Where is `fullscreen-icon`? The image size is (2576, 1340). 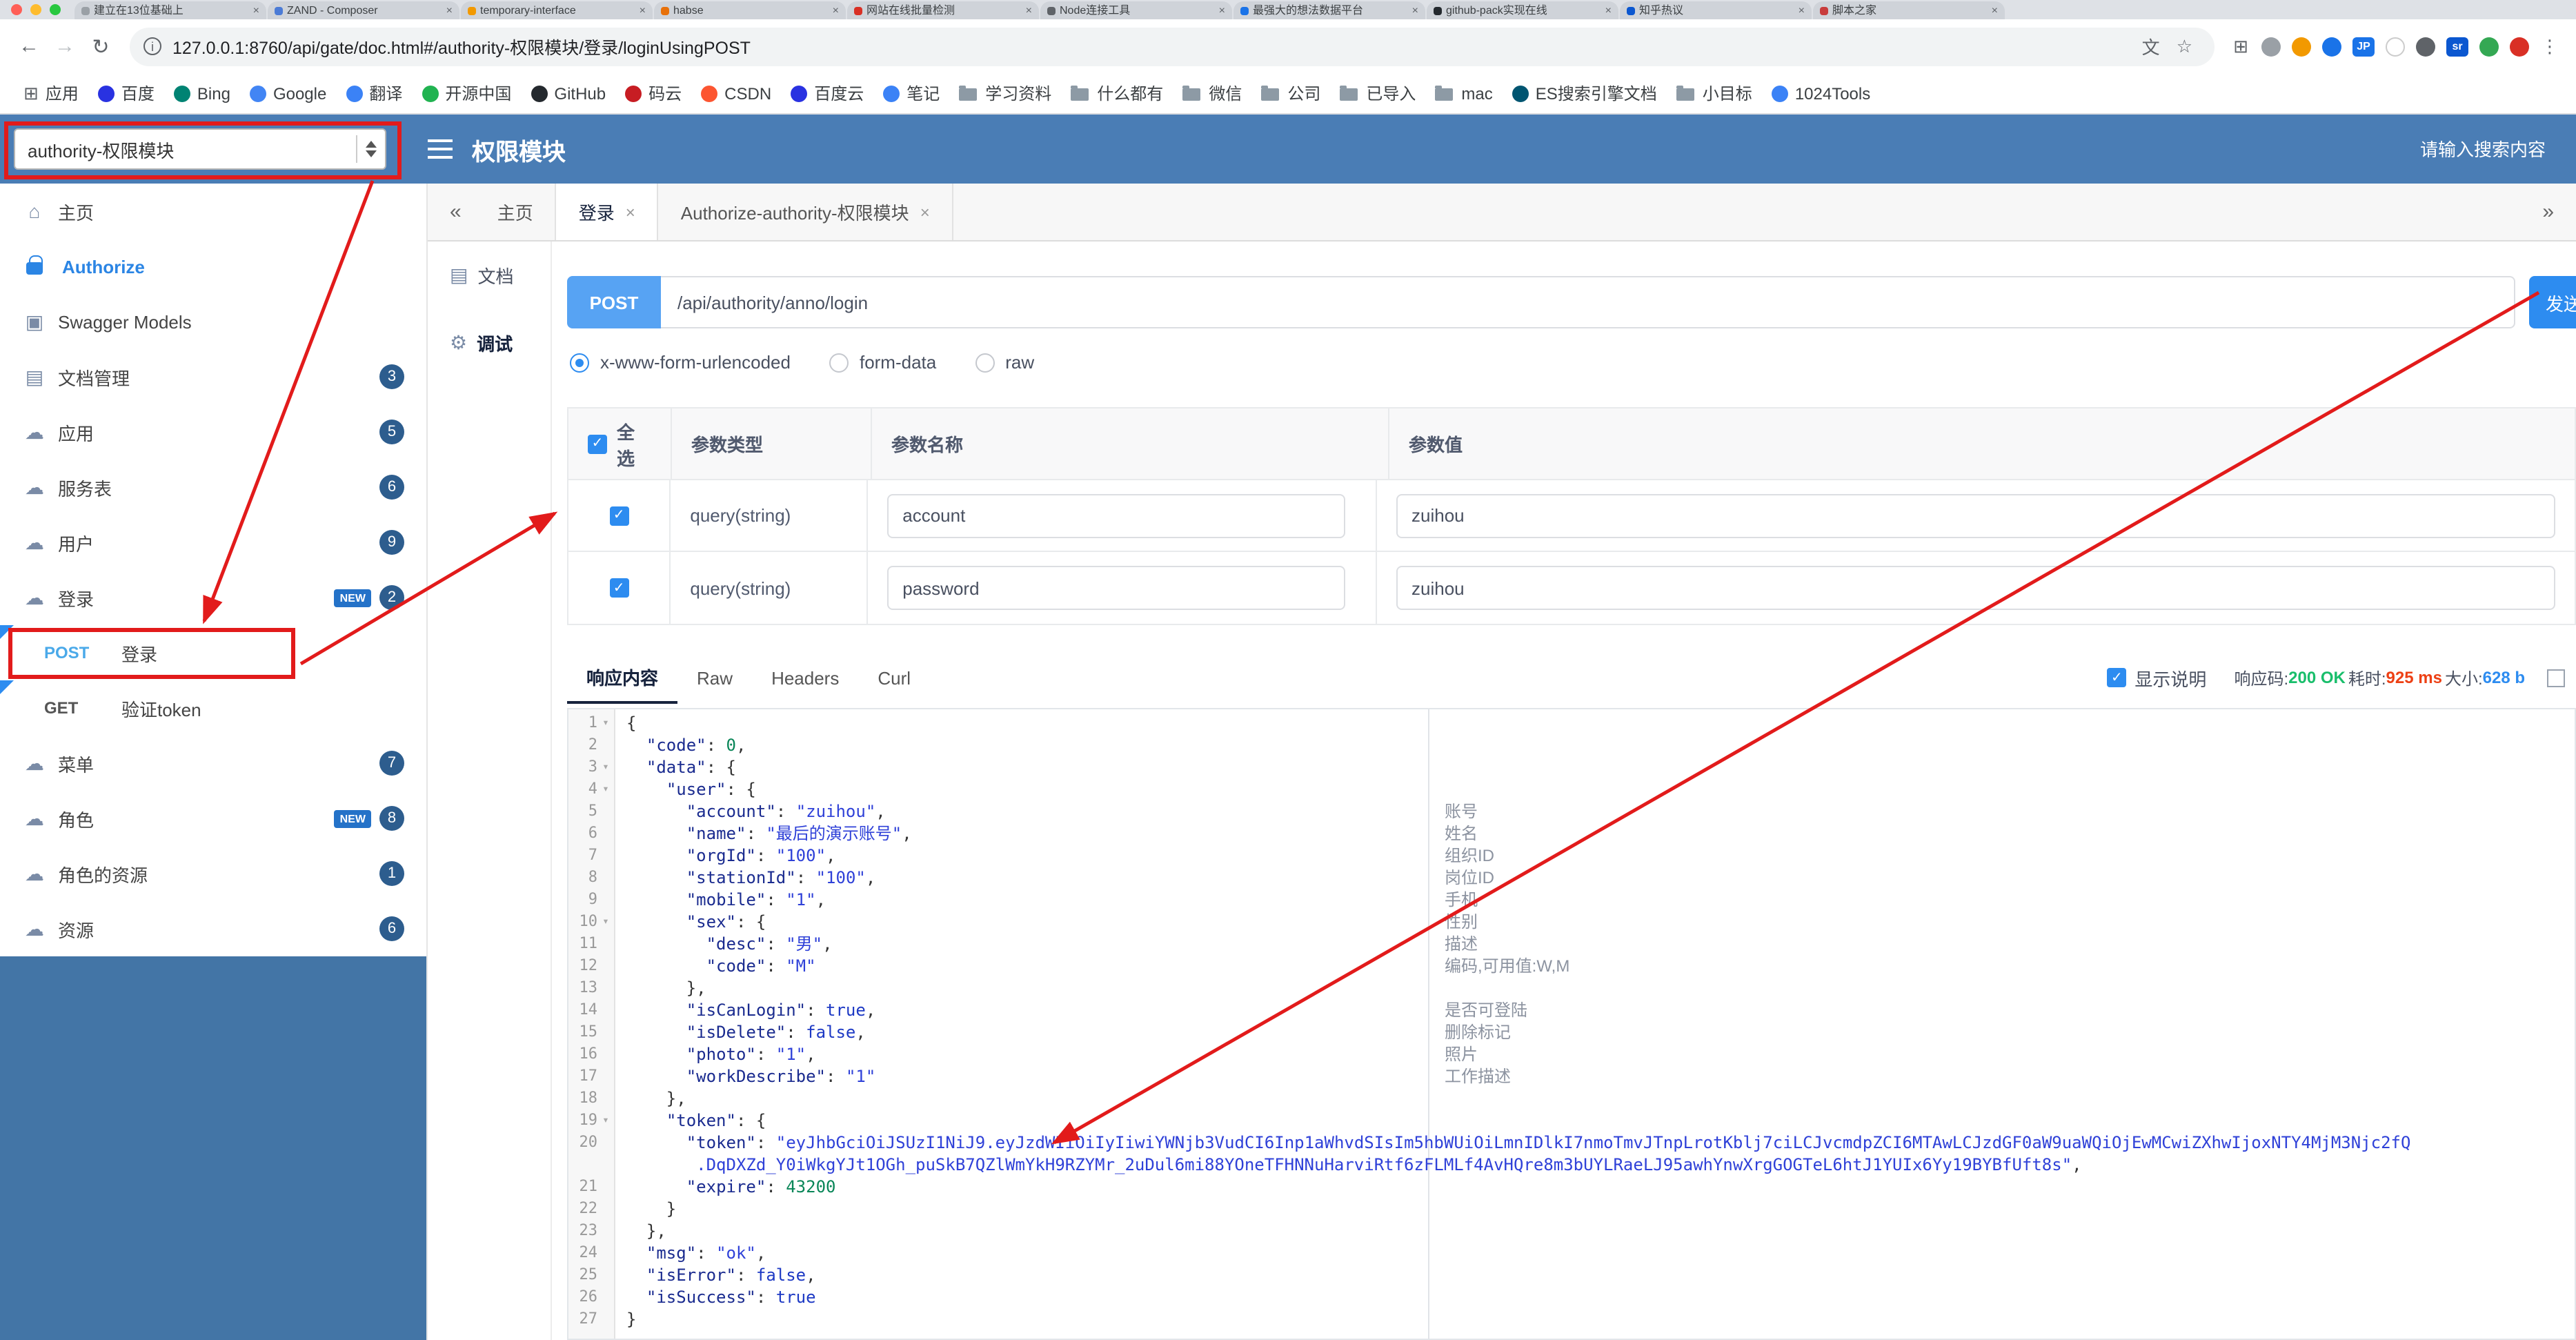
fullscreen-icon is located at coordinates (2556, 678).